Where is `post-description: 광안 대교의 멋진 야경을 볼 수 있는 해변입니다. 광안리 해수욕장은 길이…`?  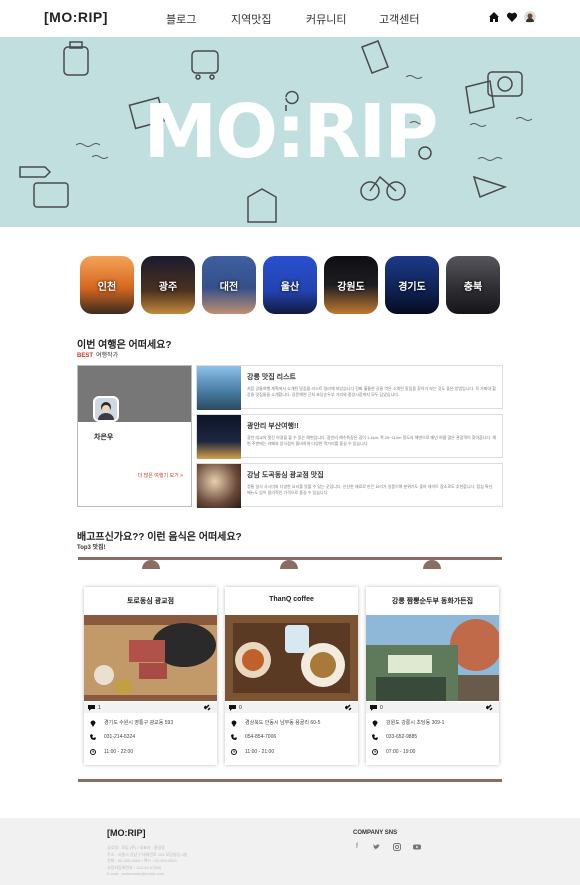 post-description: 광안 대교의 멋진 야경을 볼 수 있는 해변입니다. 광안리 해수욕장은 길이… is located at coordinates (372, 440).